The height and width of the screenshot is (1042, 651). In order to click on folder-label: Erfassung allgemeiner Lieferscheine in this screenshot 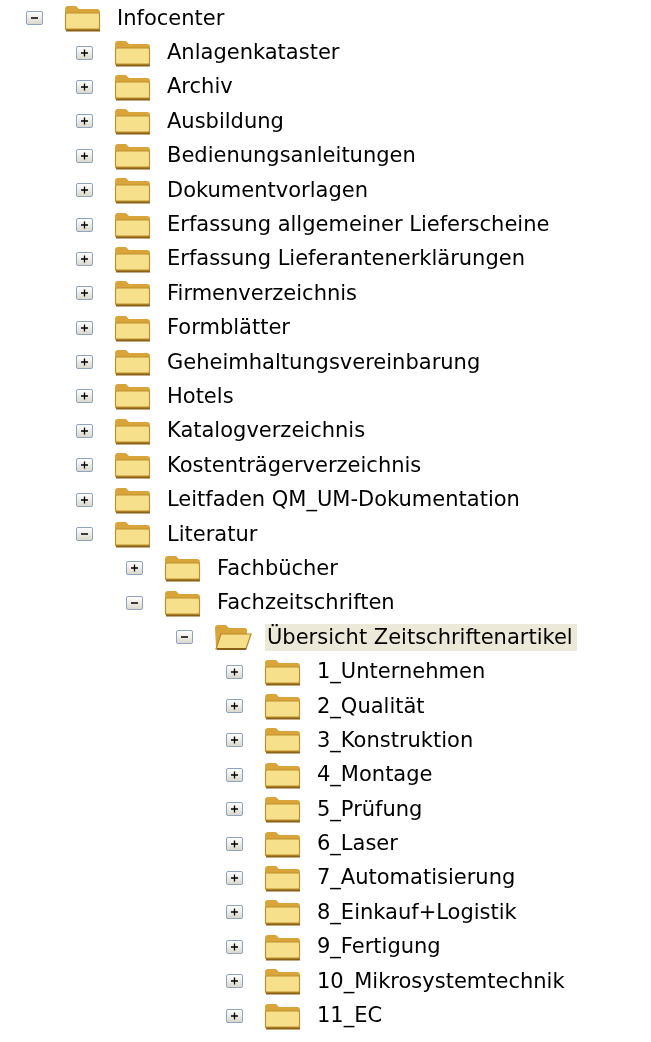, I will do `click(359, 225)`.